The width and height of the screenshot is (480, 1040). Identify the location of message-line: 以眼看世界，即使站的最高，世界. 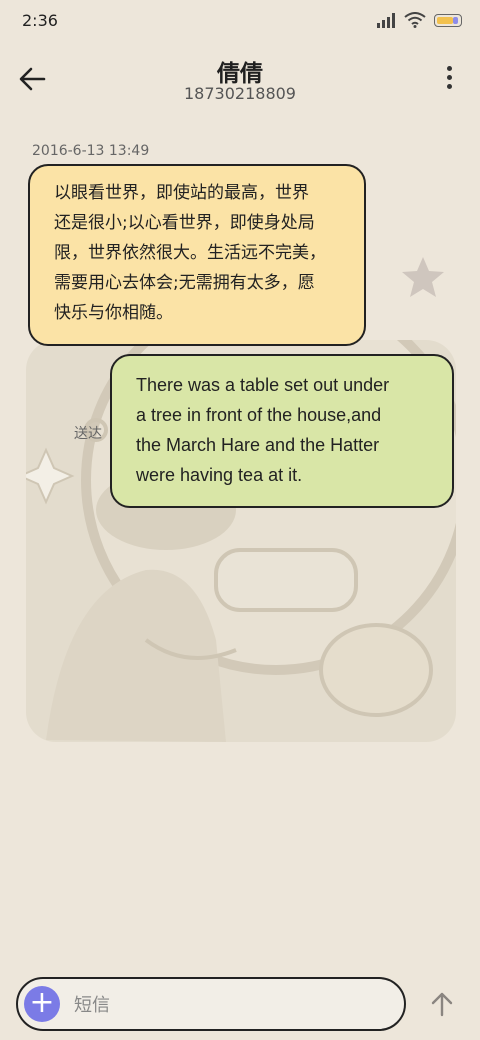
(181, 193).